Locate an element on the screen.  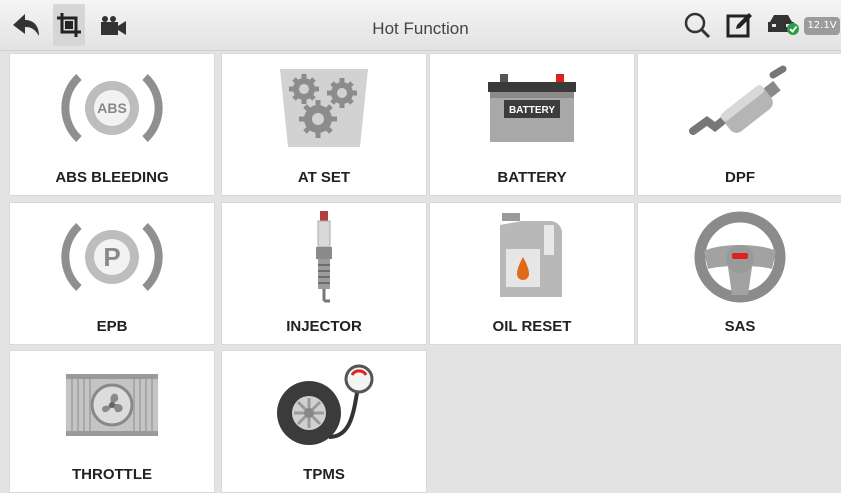
exhaust-filter-icon is located at coordinates (738, 100).